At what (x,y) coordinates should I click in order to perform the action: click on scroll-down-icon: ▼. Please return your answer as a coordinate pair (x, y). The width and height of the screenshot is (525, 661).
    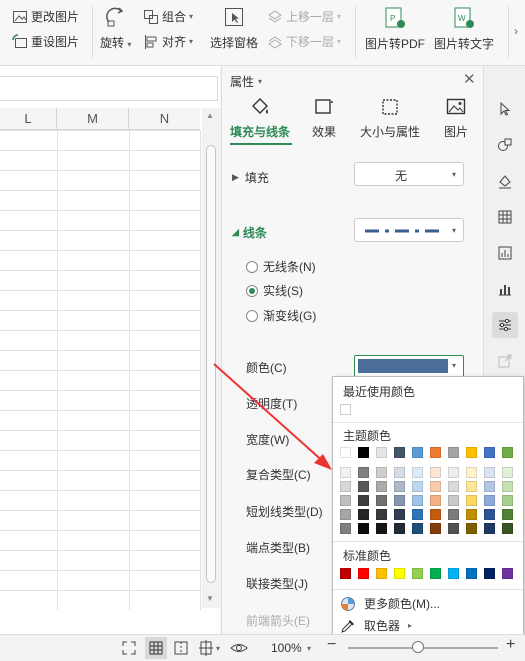
    Looking at the image, I should click on (210, 598).